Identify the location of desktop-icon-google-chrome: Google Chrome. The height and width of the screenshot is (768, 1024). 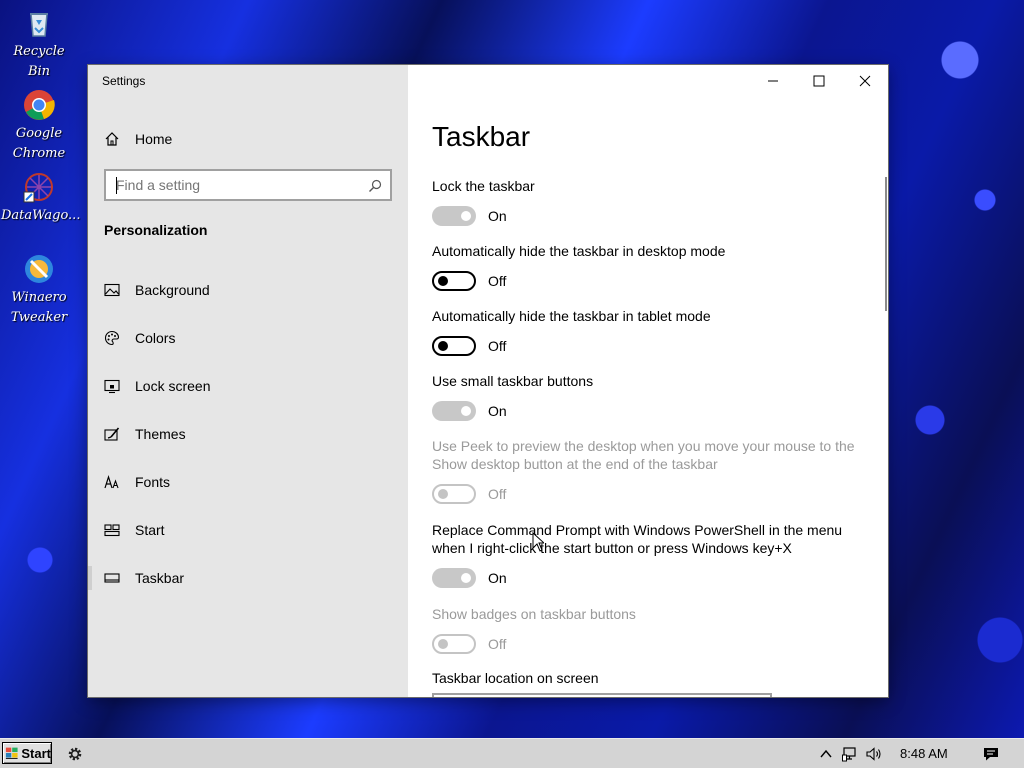
(39, 126).